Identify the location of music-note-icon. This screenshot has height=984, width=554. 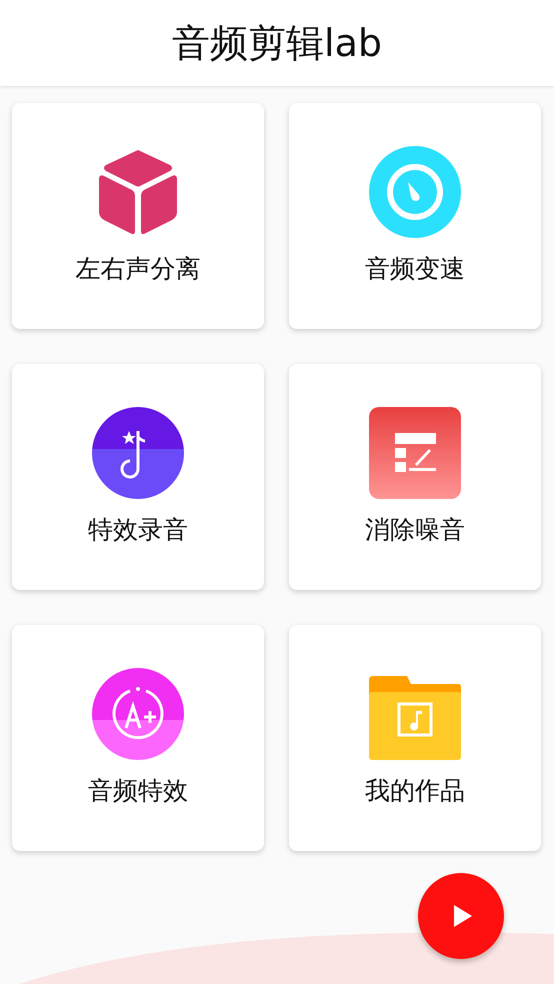
(138, 453).